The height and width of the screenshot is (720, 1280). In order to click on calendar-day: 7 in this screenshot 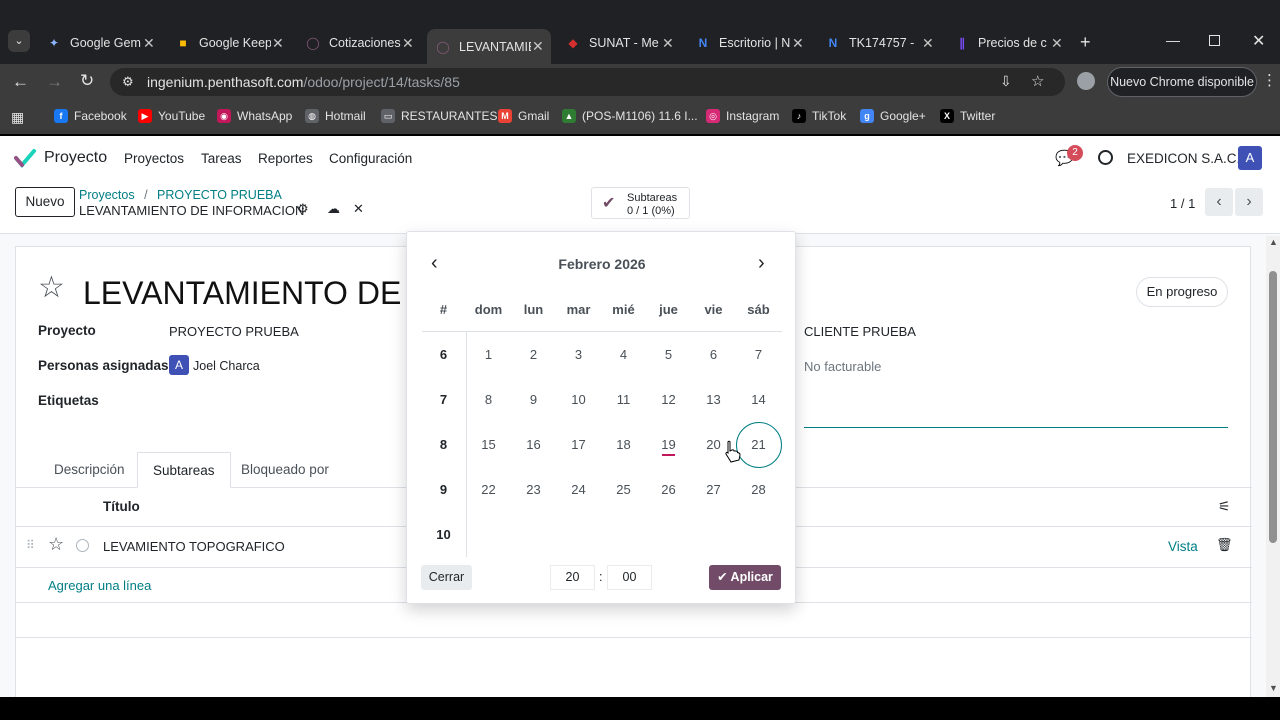, I will do `click(758, 354)`.